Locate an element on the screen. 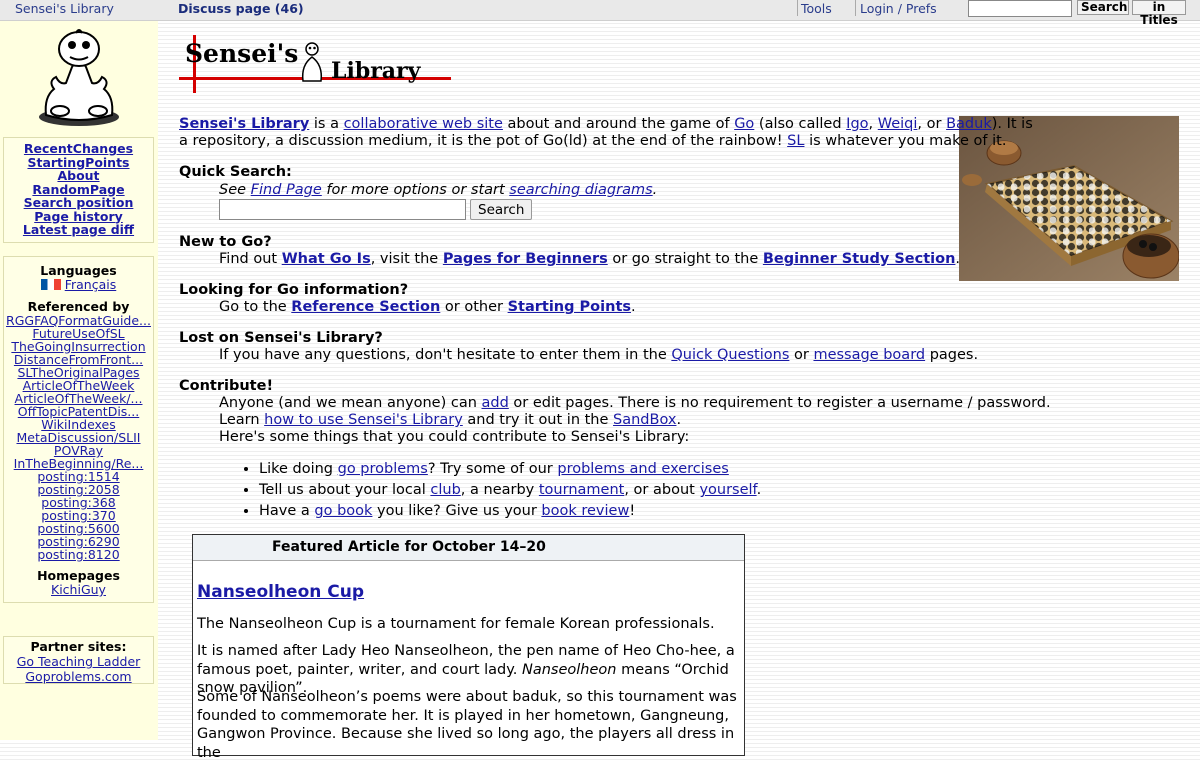 This screenshot has width=1200, height=762. hint-text: . is located at coordinates (655, 190).